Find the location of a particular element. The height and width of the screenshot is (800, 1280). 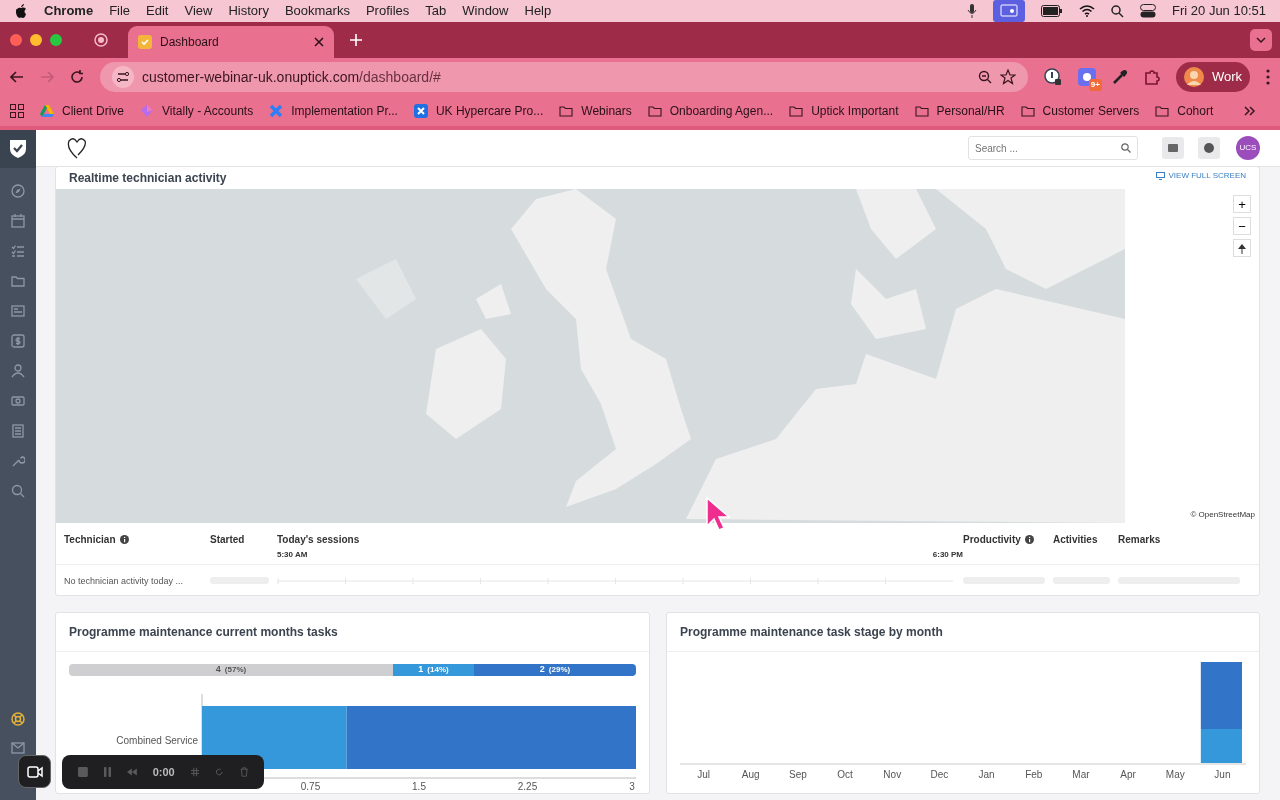

tick-label: 3 is located at coordinates (632, 786).